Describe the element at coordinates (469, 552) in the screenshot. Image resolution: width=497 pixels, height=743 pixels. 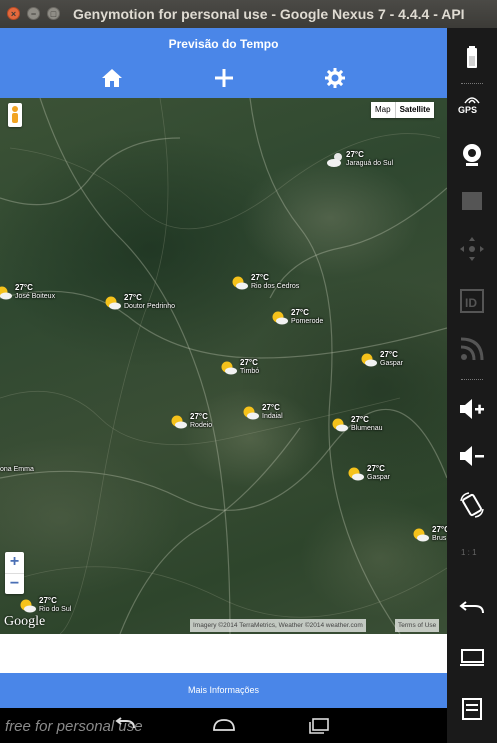
I see `pixel-perfect-label: 1` at that location.